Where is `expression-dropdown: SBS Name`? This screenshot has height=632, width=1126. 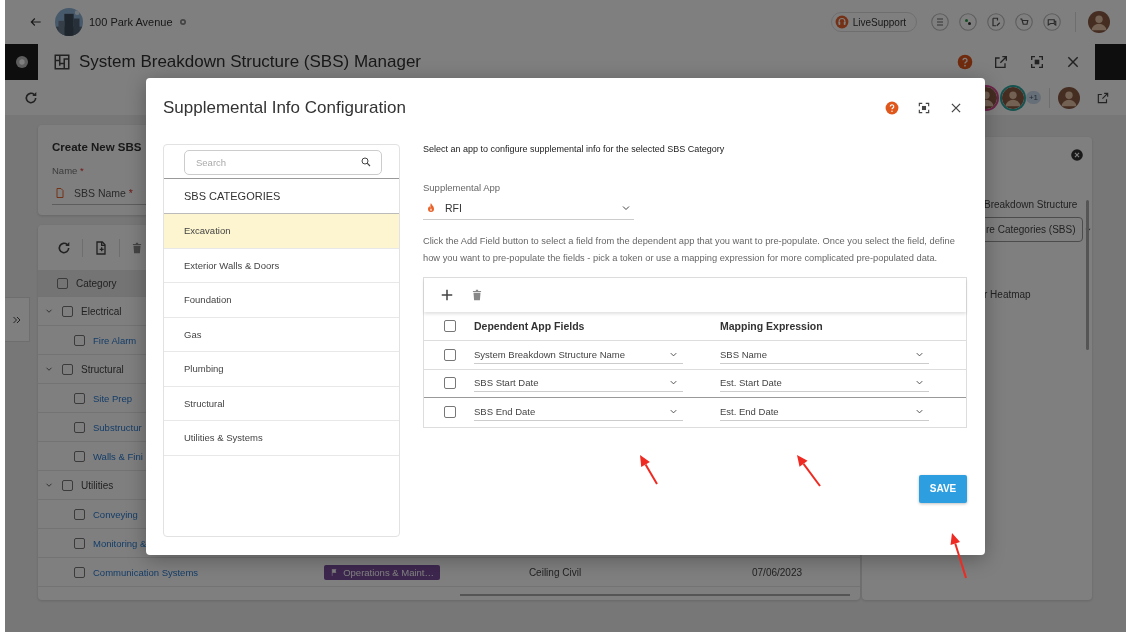 expression-dropdown: SBS Name is located at coordinates (824, 354).